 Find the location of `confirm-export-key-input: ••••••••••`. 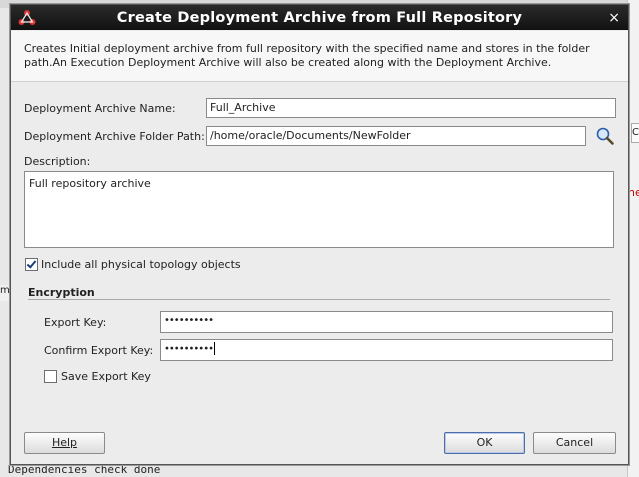

confirm-export-key-input: •••••••••• is located at coordinates (386, 350).